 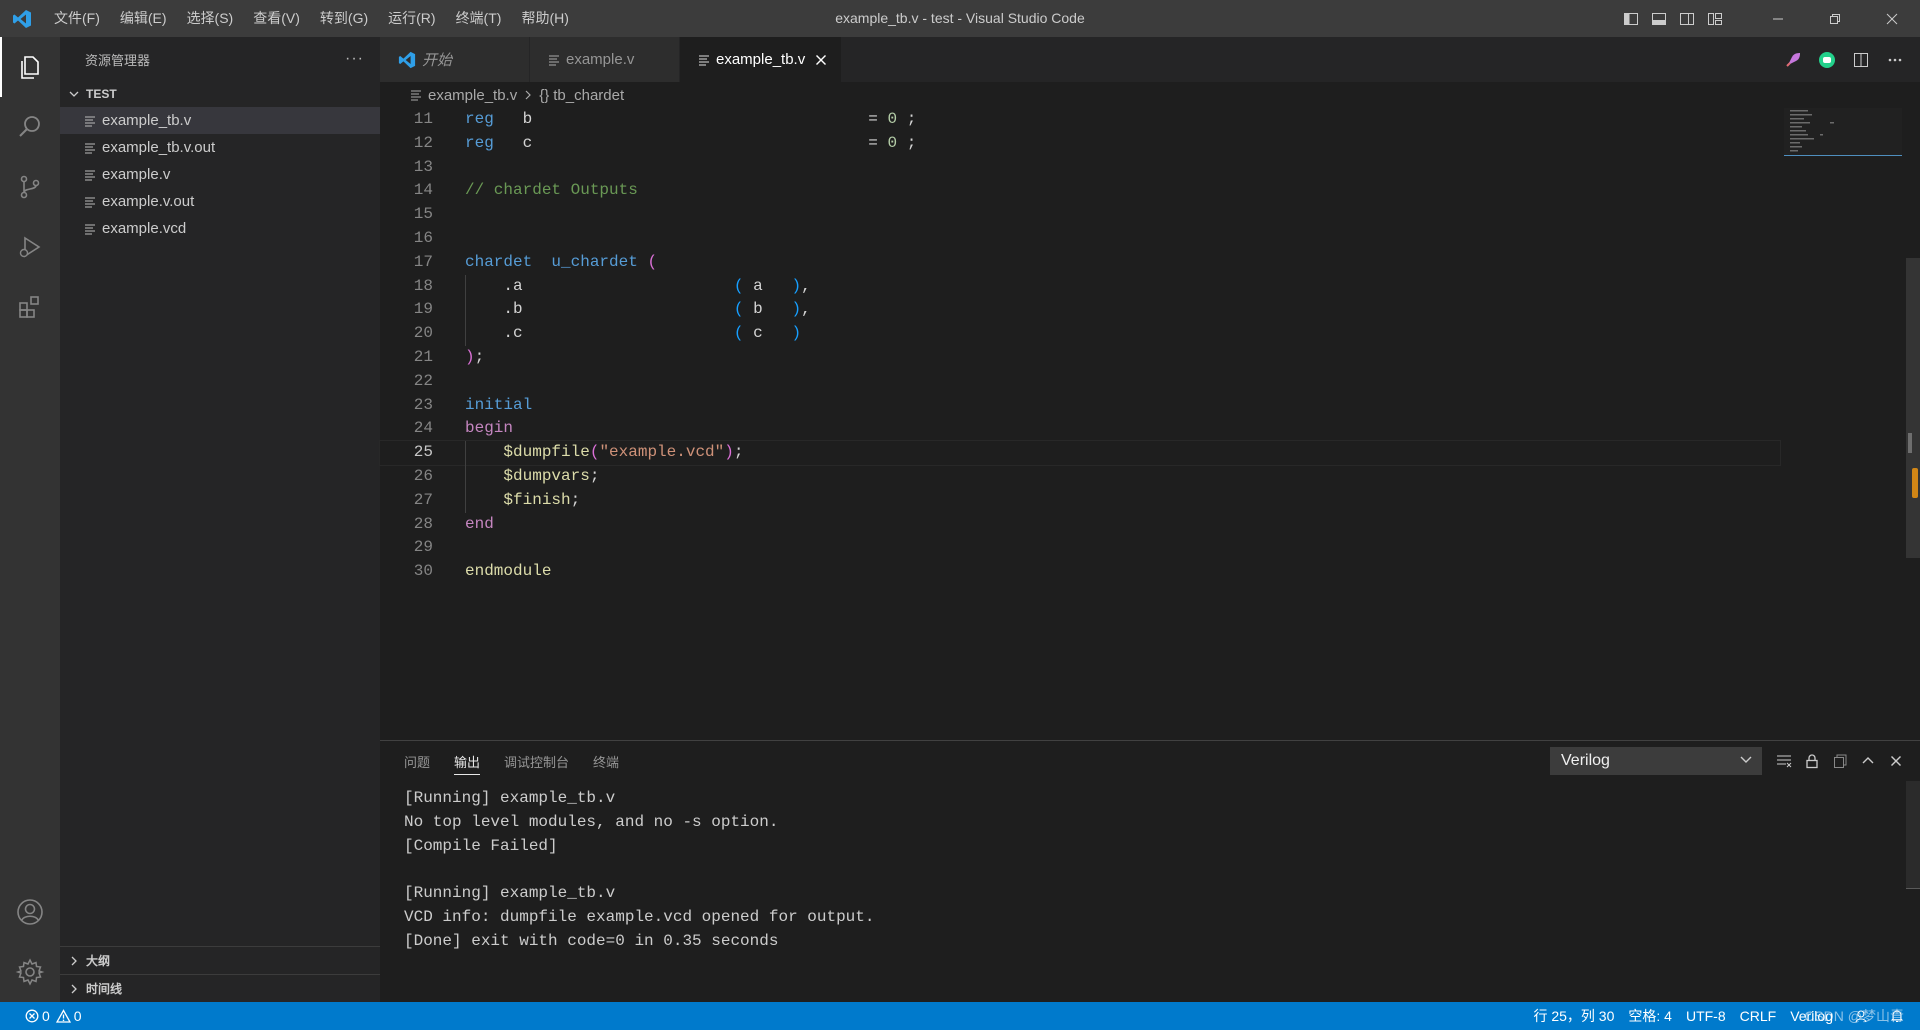 I want to click on code-line: 27 $finish;, so click(x=1080, y=500).